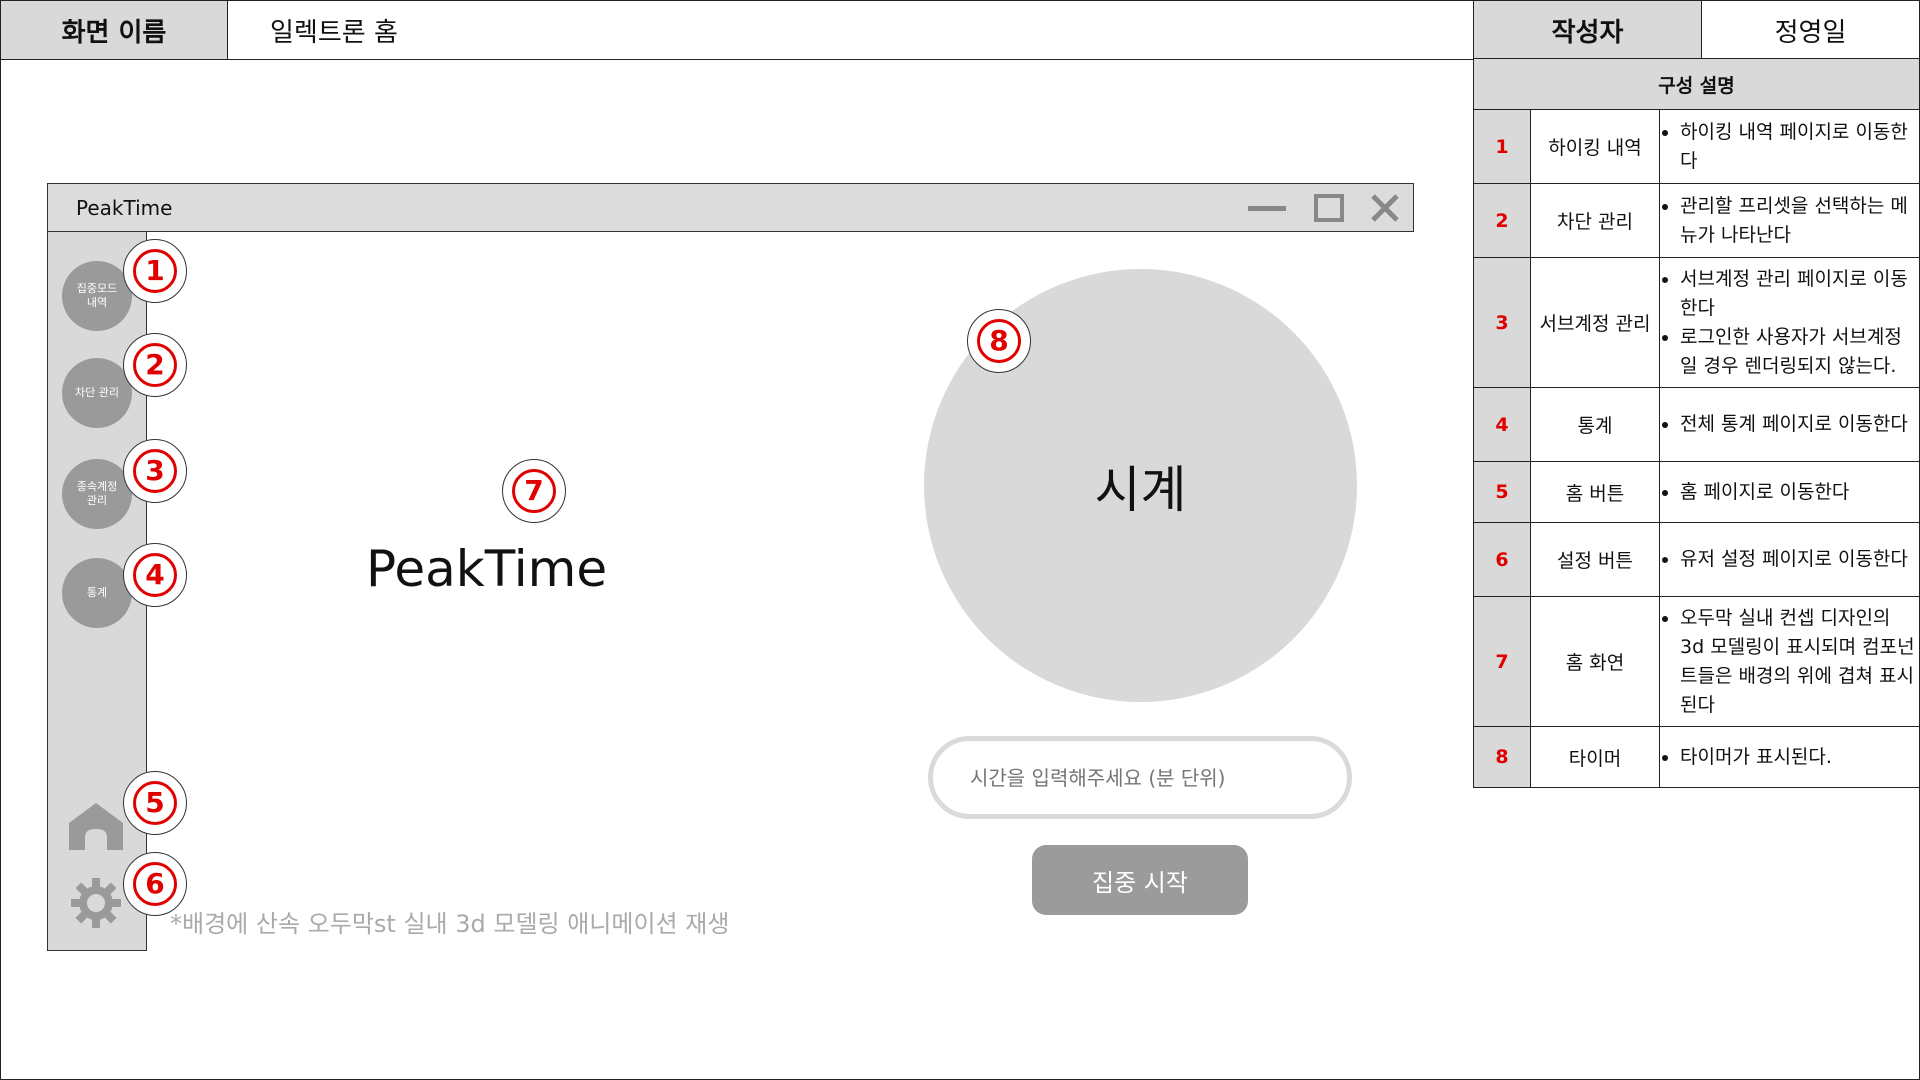  I want to click on row-number: 3, so click(1502, 322).